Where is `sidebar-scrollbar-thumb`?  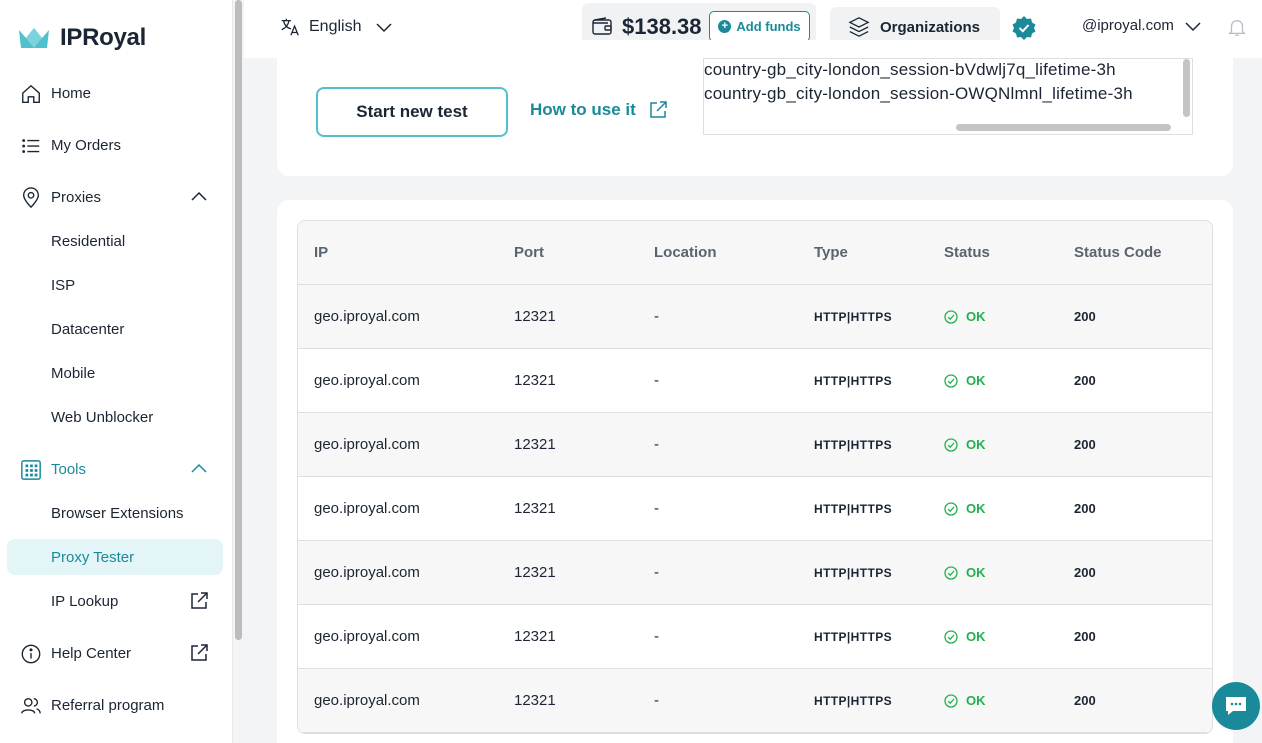 sidebar-scrollbar-thumb is located at coordinates (238, 320).